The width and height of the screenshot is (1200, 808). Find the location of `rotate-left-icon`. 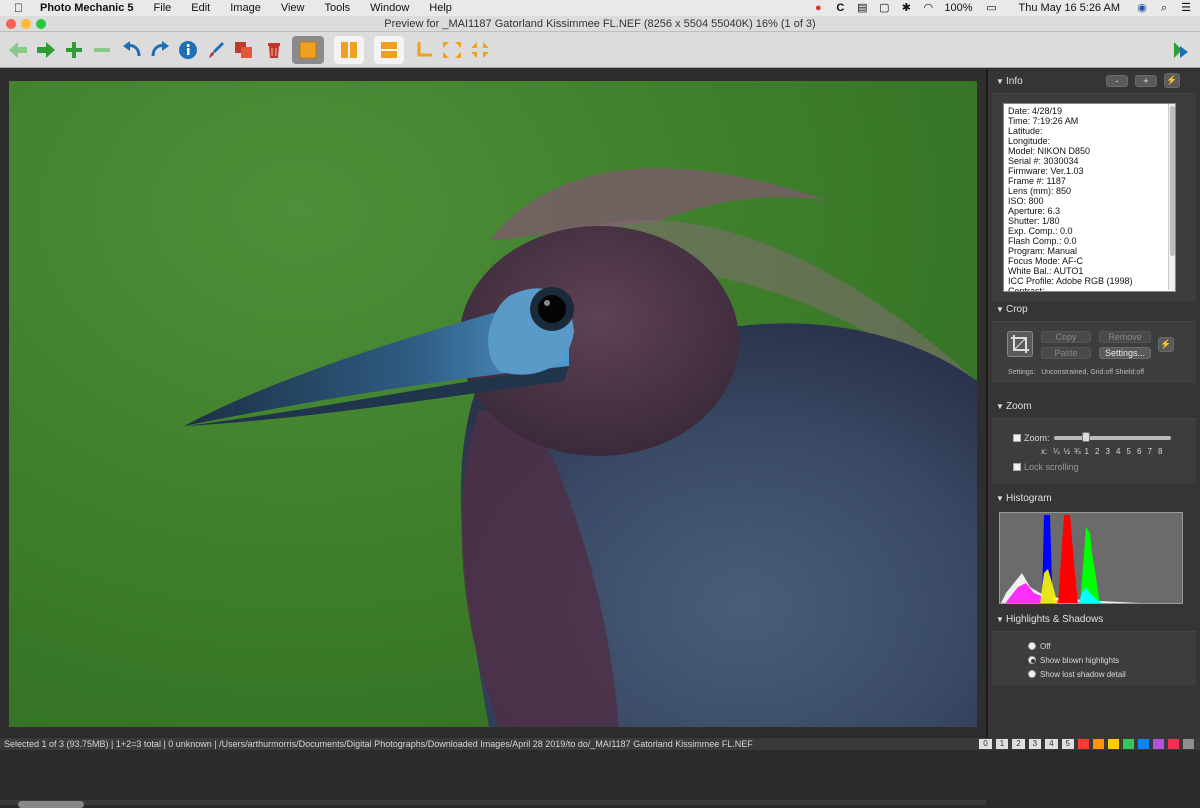

rotate-left-icon is located at coordinates (132, 50).